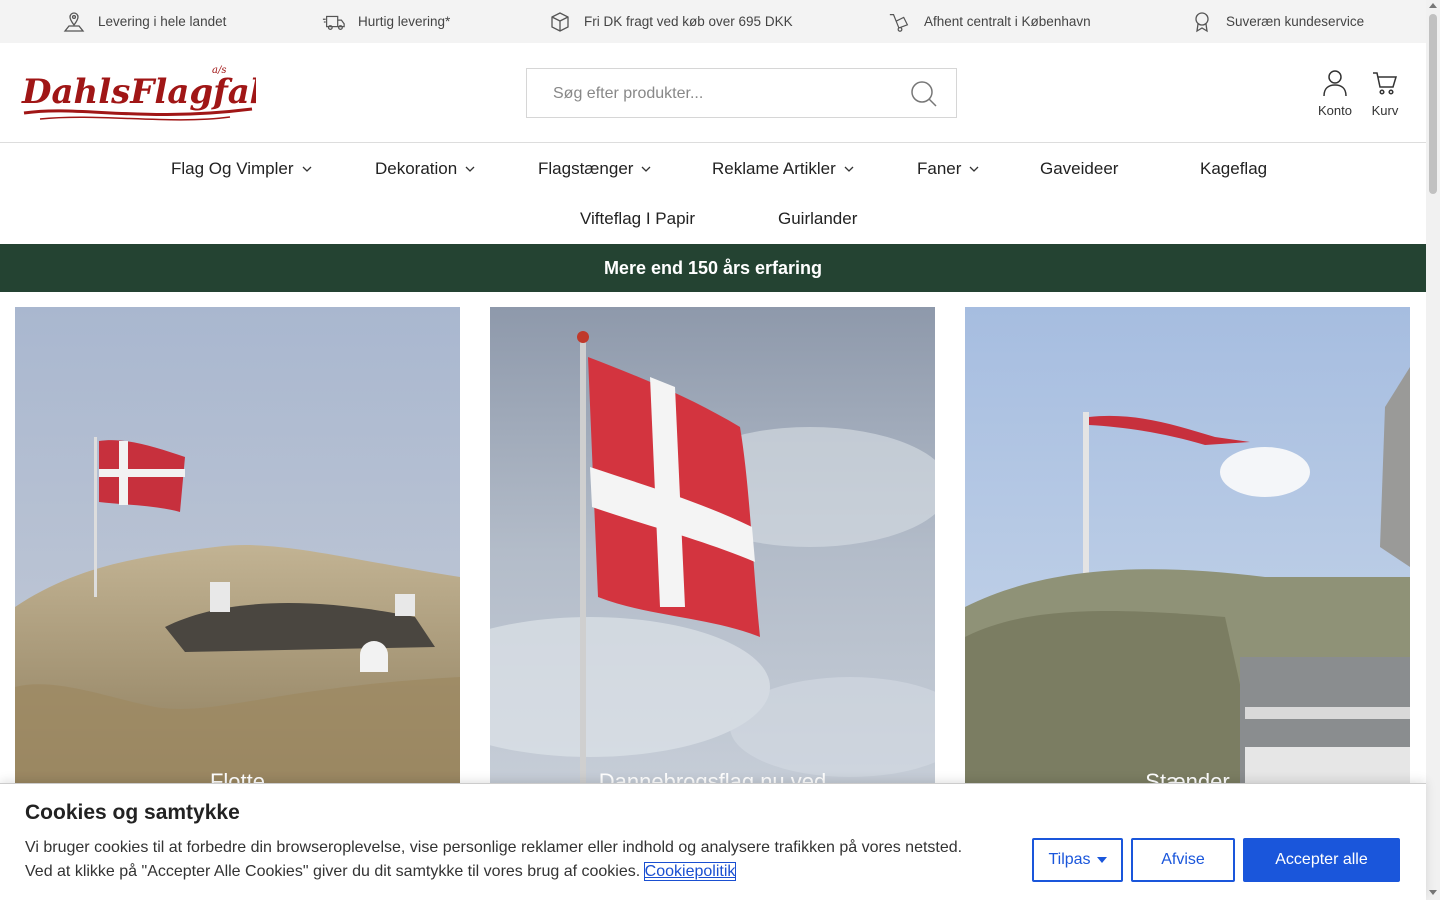 The height and width of the screenshot is (900, 1440). Describe the element at coordinates (1433, 5) in the screenshot. I see `scroll-up-arrow-icon` at that location.